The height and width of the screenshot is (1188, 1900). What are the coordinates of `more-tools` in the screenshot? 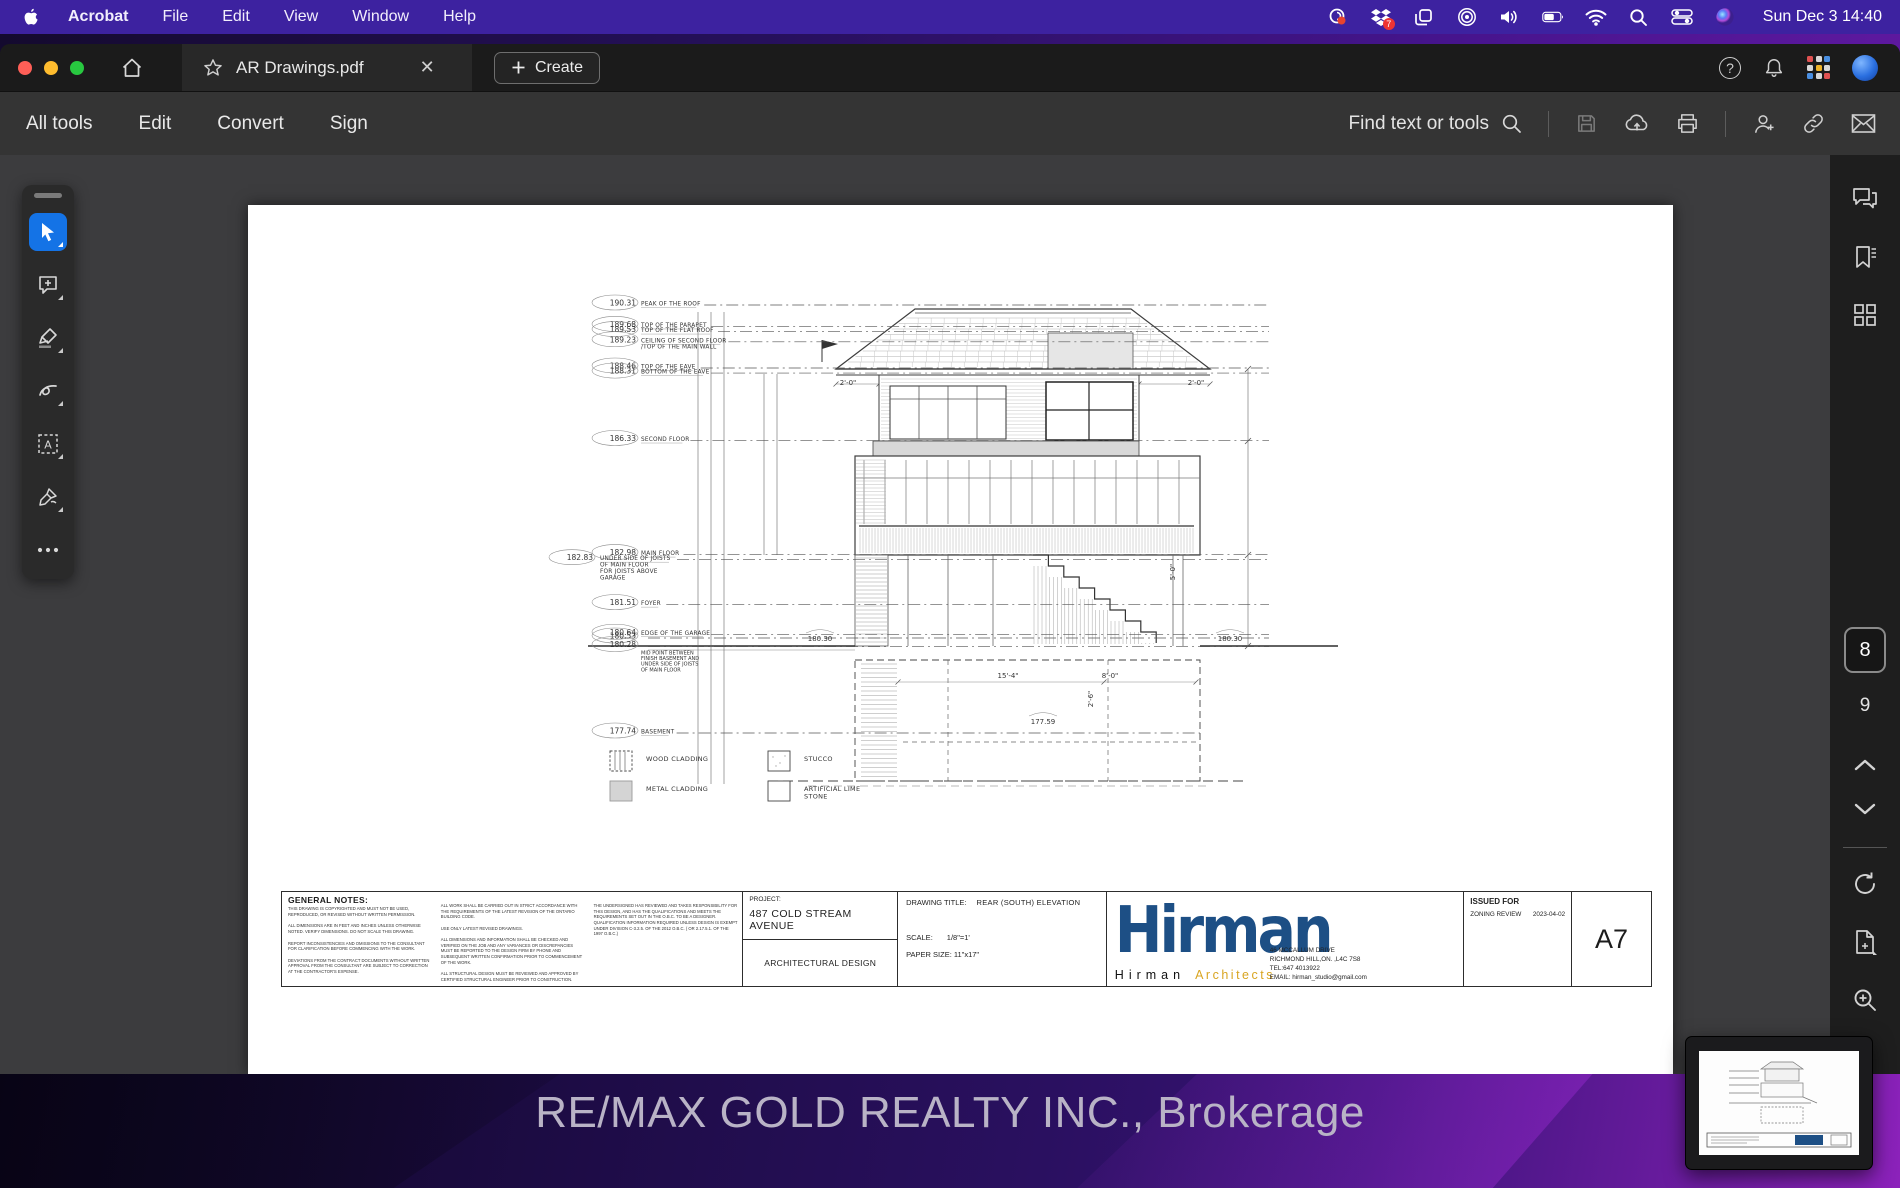 It's located at (48, 550).